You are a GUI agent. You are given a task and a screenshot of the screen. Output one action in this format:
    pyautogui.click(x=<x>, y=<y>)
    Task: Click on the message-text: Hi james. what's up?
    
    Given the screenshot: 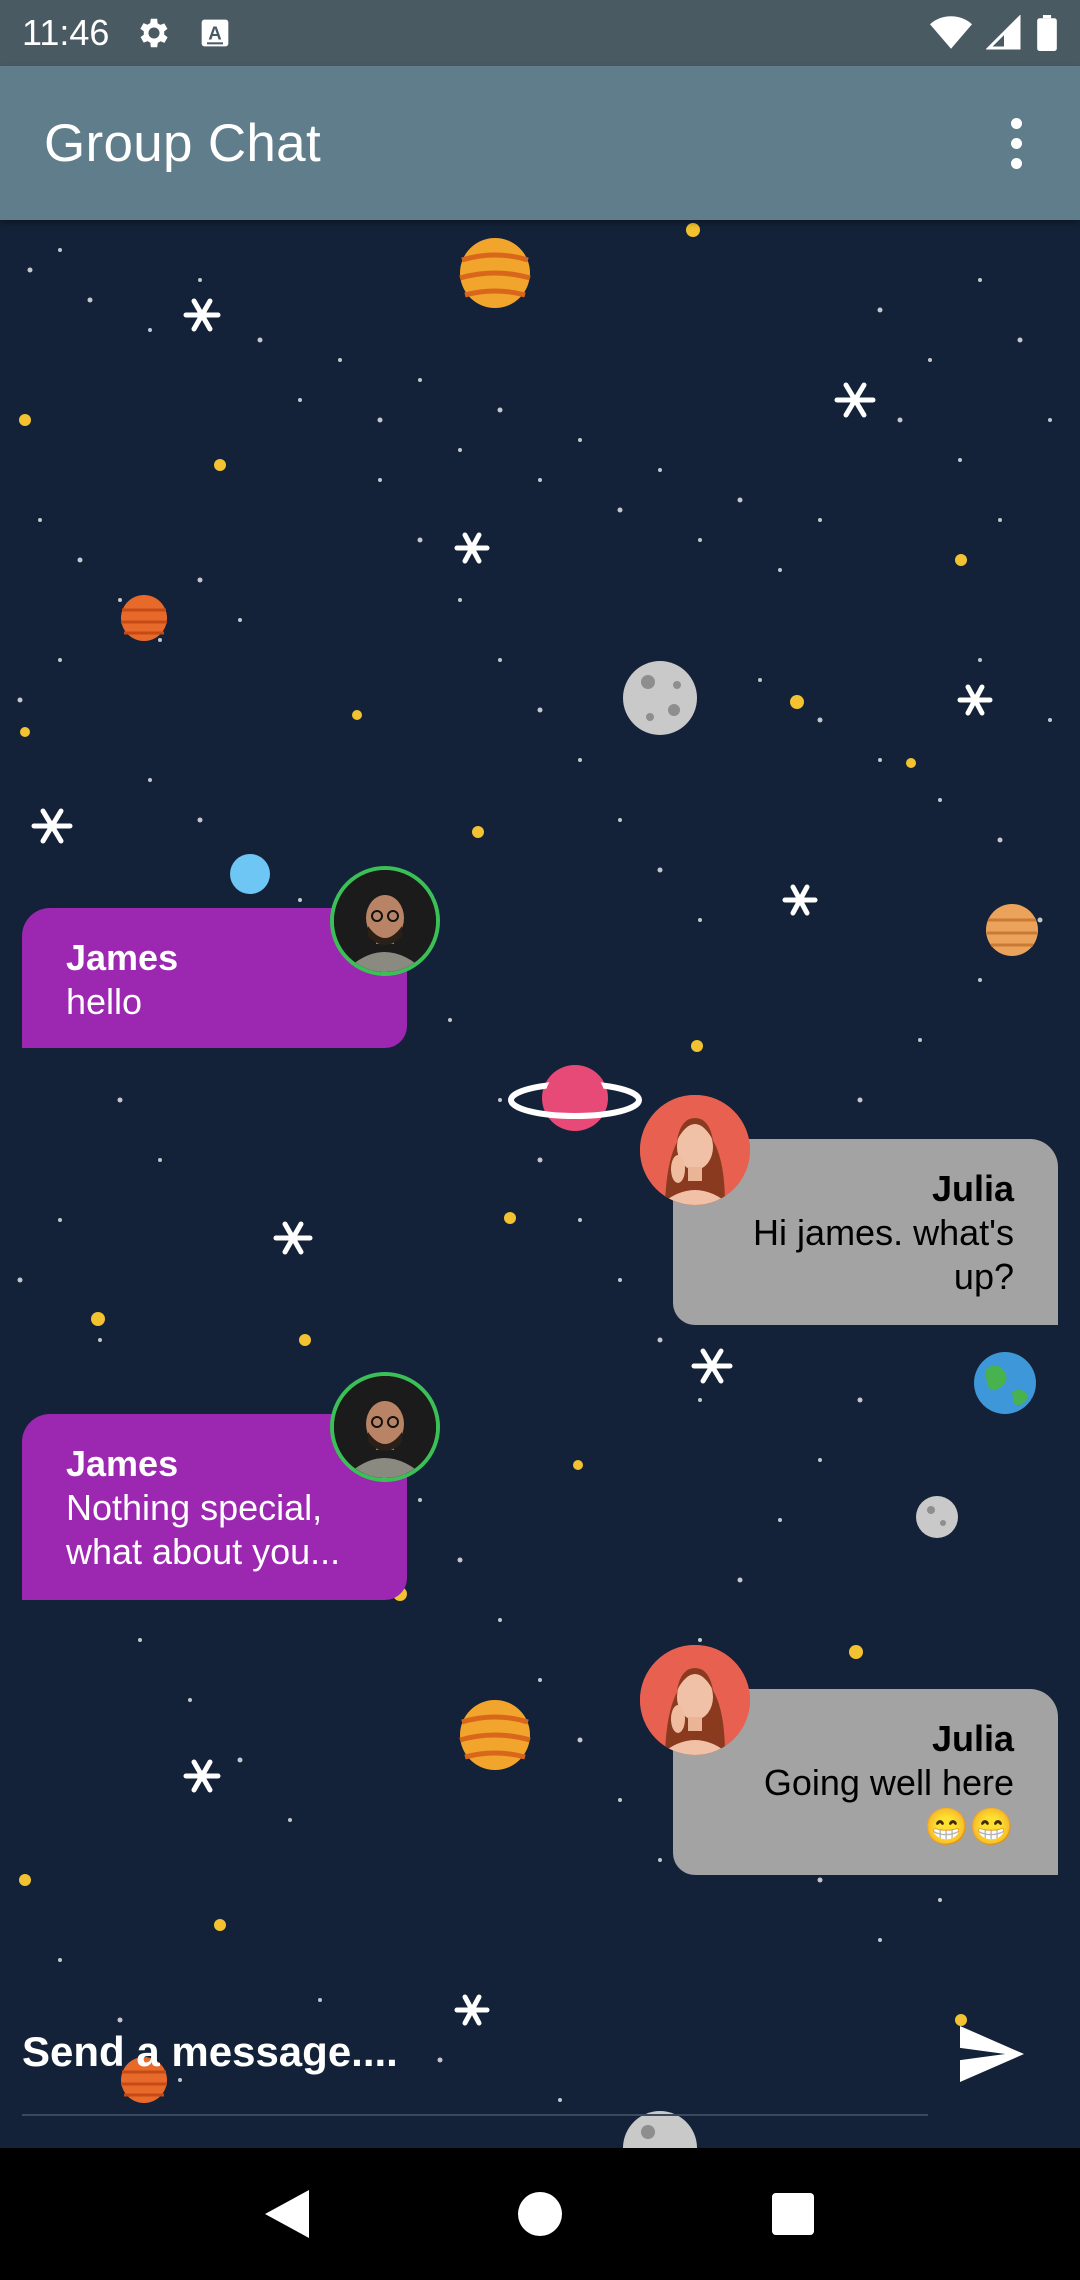 What is the action you would take?
    pyautogui.click(x=883, y=1254)
    